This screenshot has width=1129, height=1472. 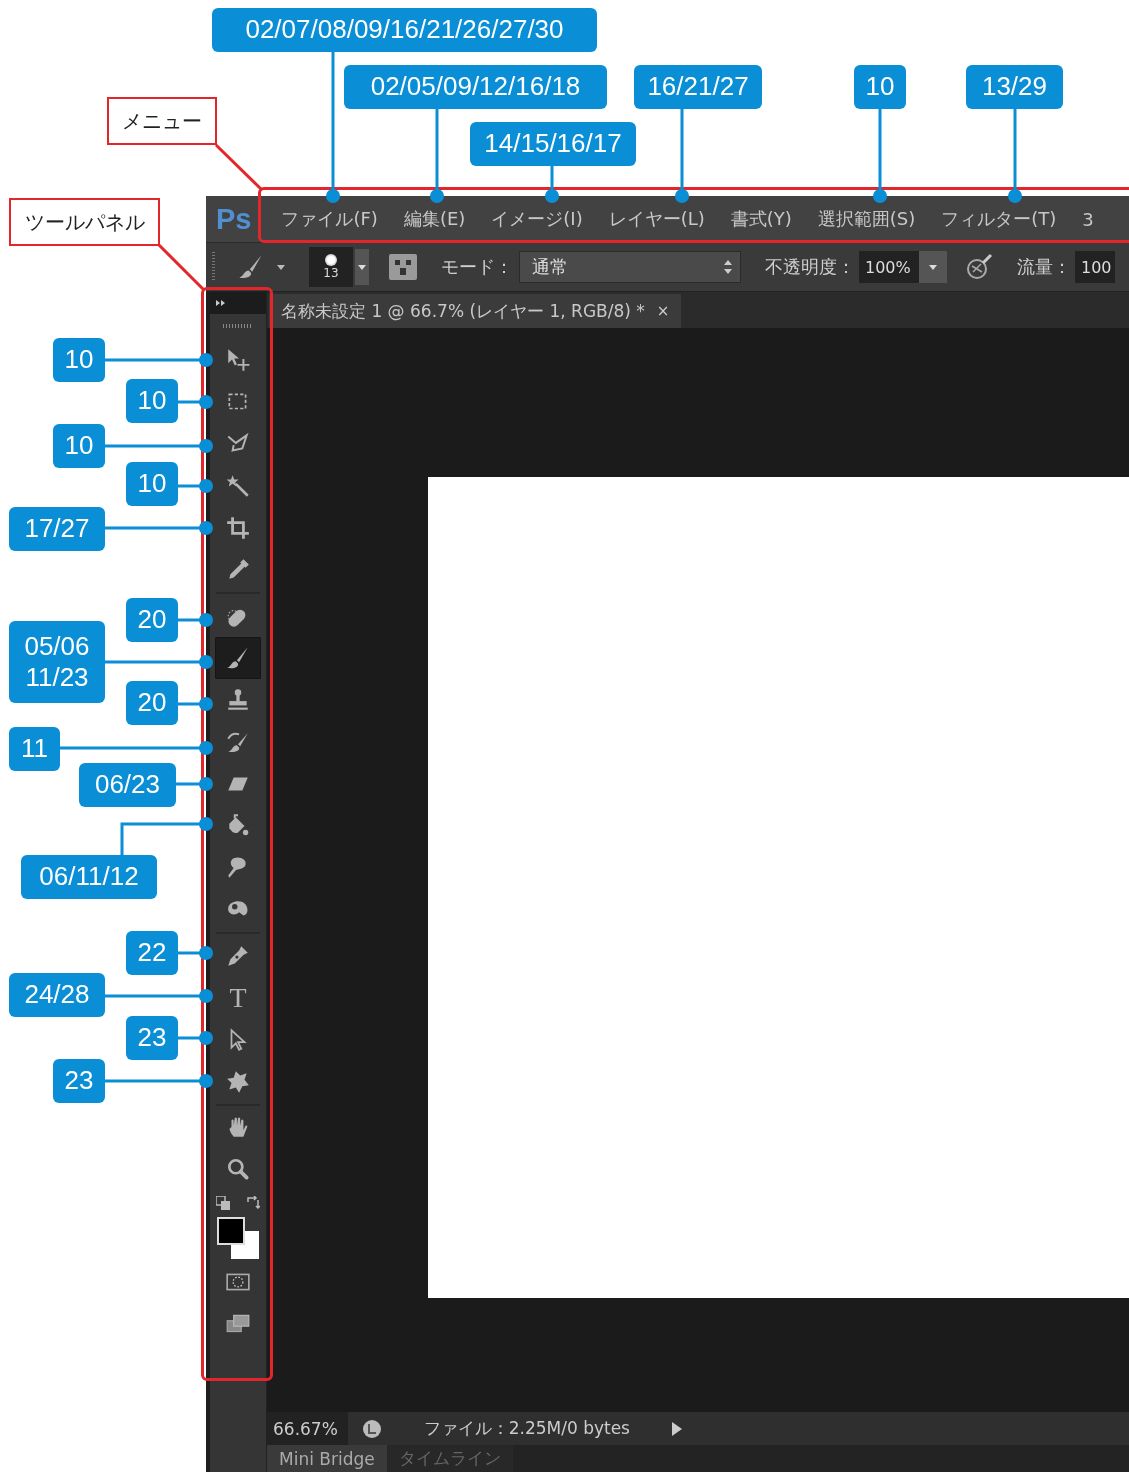 What do you see at coordinates (477, 267) in the screenshot?
I see `mode-label: モード：` at bounding box center [477, 267].